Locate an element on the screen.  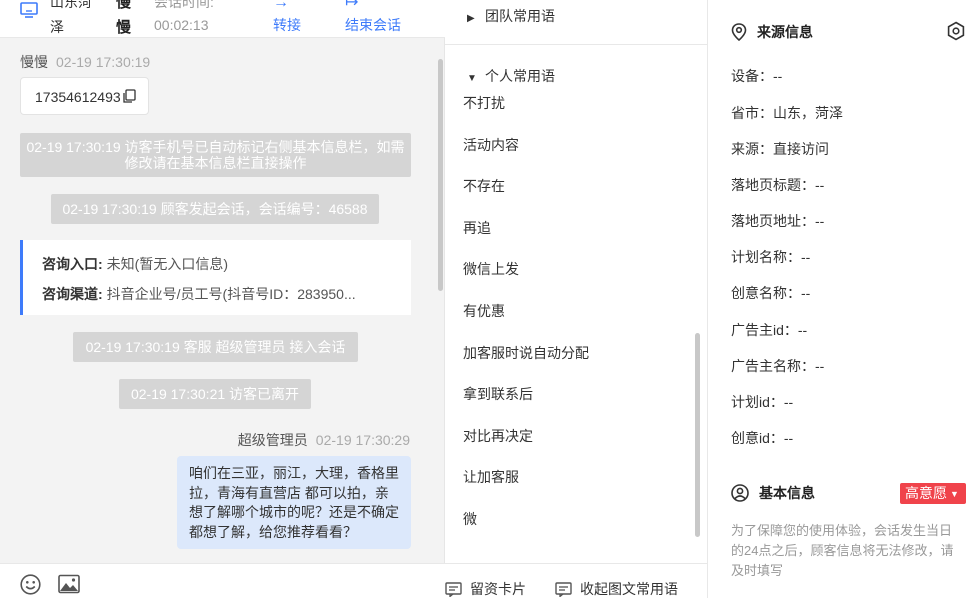
end-session-button: ↦ 结束会话 is located at coordinates (373, 18).